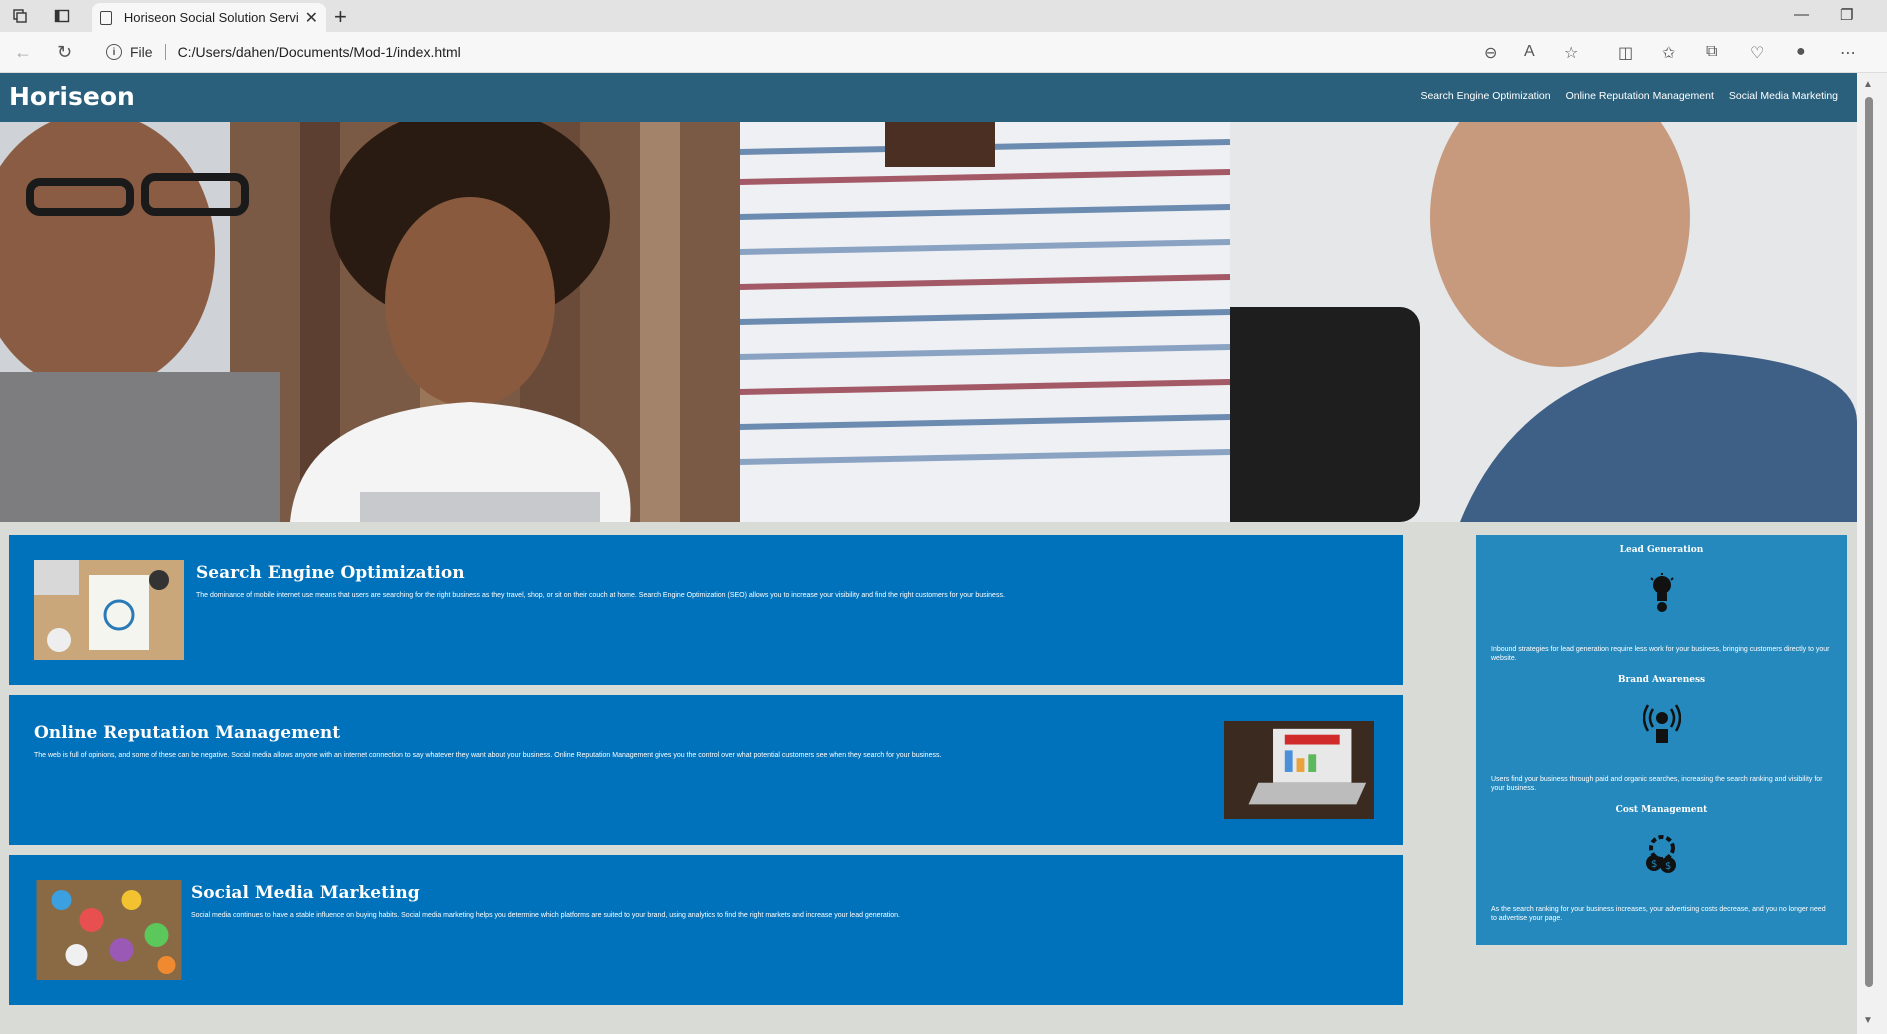 This screenshot has width=1887, height=1034. I want to click on browser-tab: Horiseon Social Solution Services ✕, so click(209, 17).